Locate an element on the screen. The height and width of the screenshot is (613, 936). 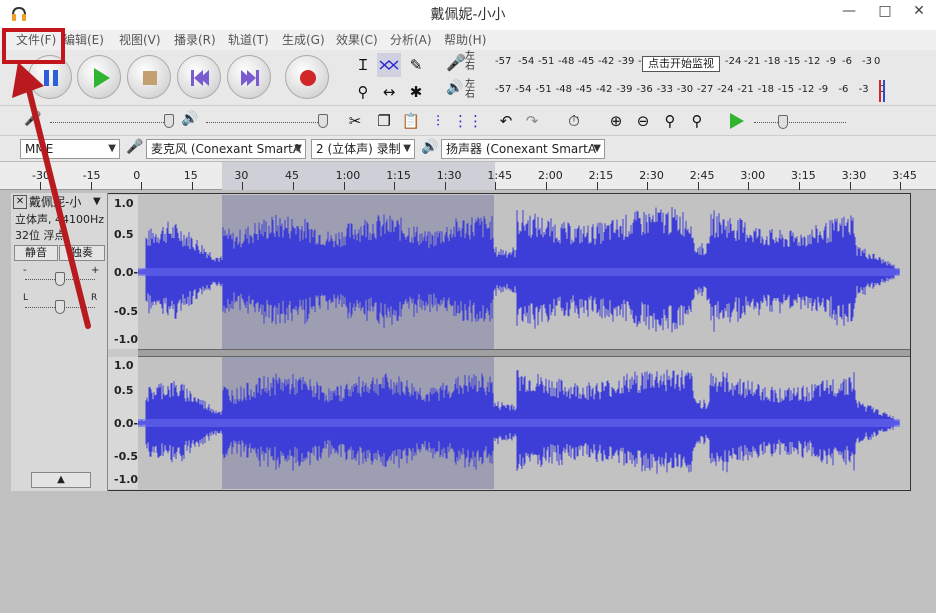
input-volume-mic-icon: 🎤 is located at coordinates (33, 119).